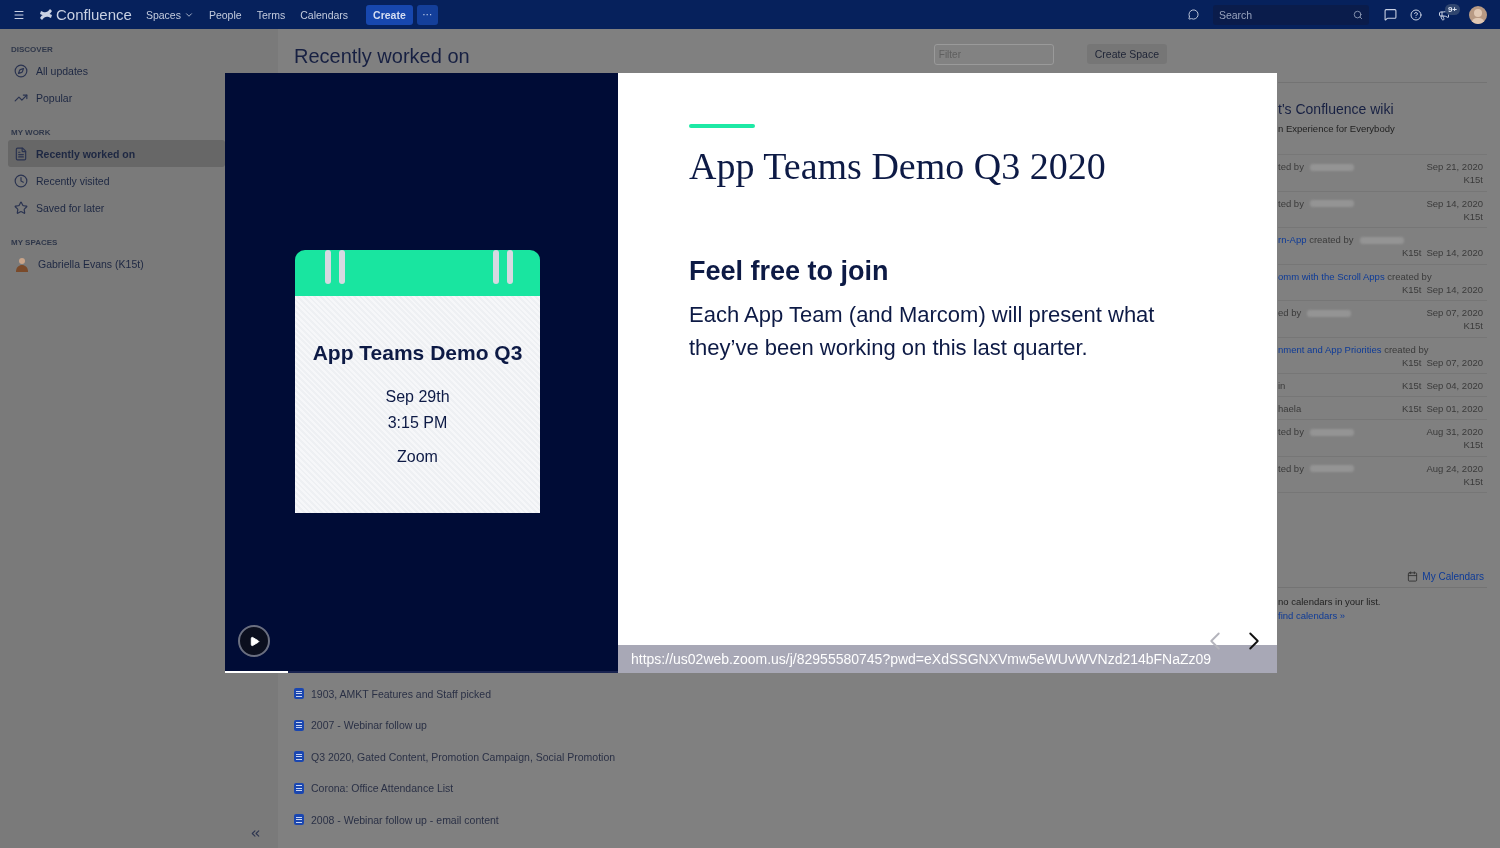 This screenshot has width=1500, height=848. What do you see at coordinates (32, 50) in the screenshot?
I see `section-heading: DISCOVER` at bounding box center [32, 50].